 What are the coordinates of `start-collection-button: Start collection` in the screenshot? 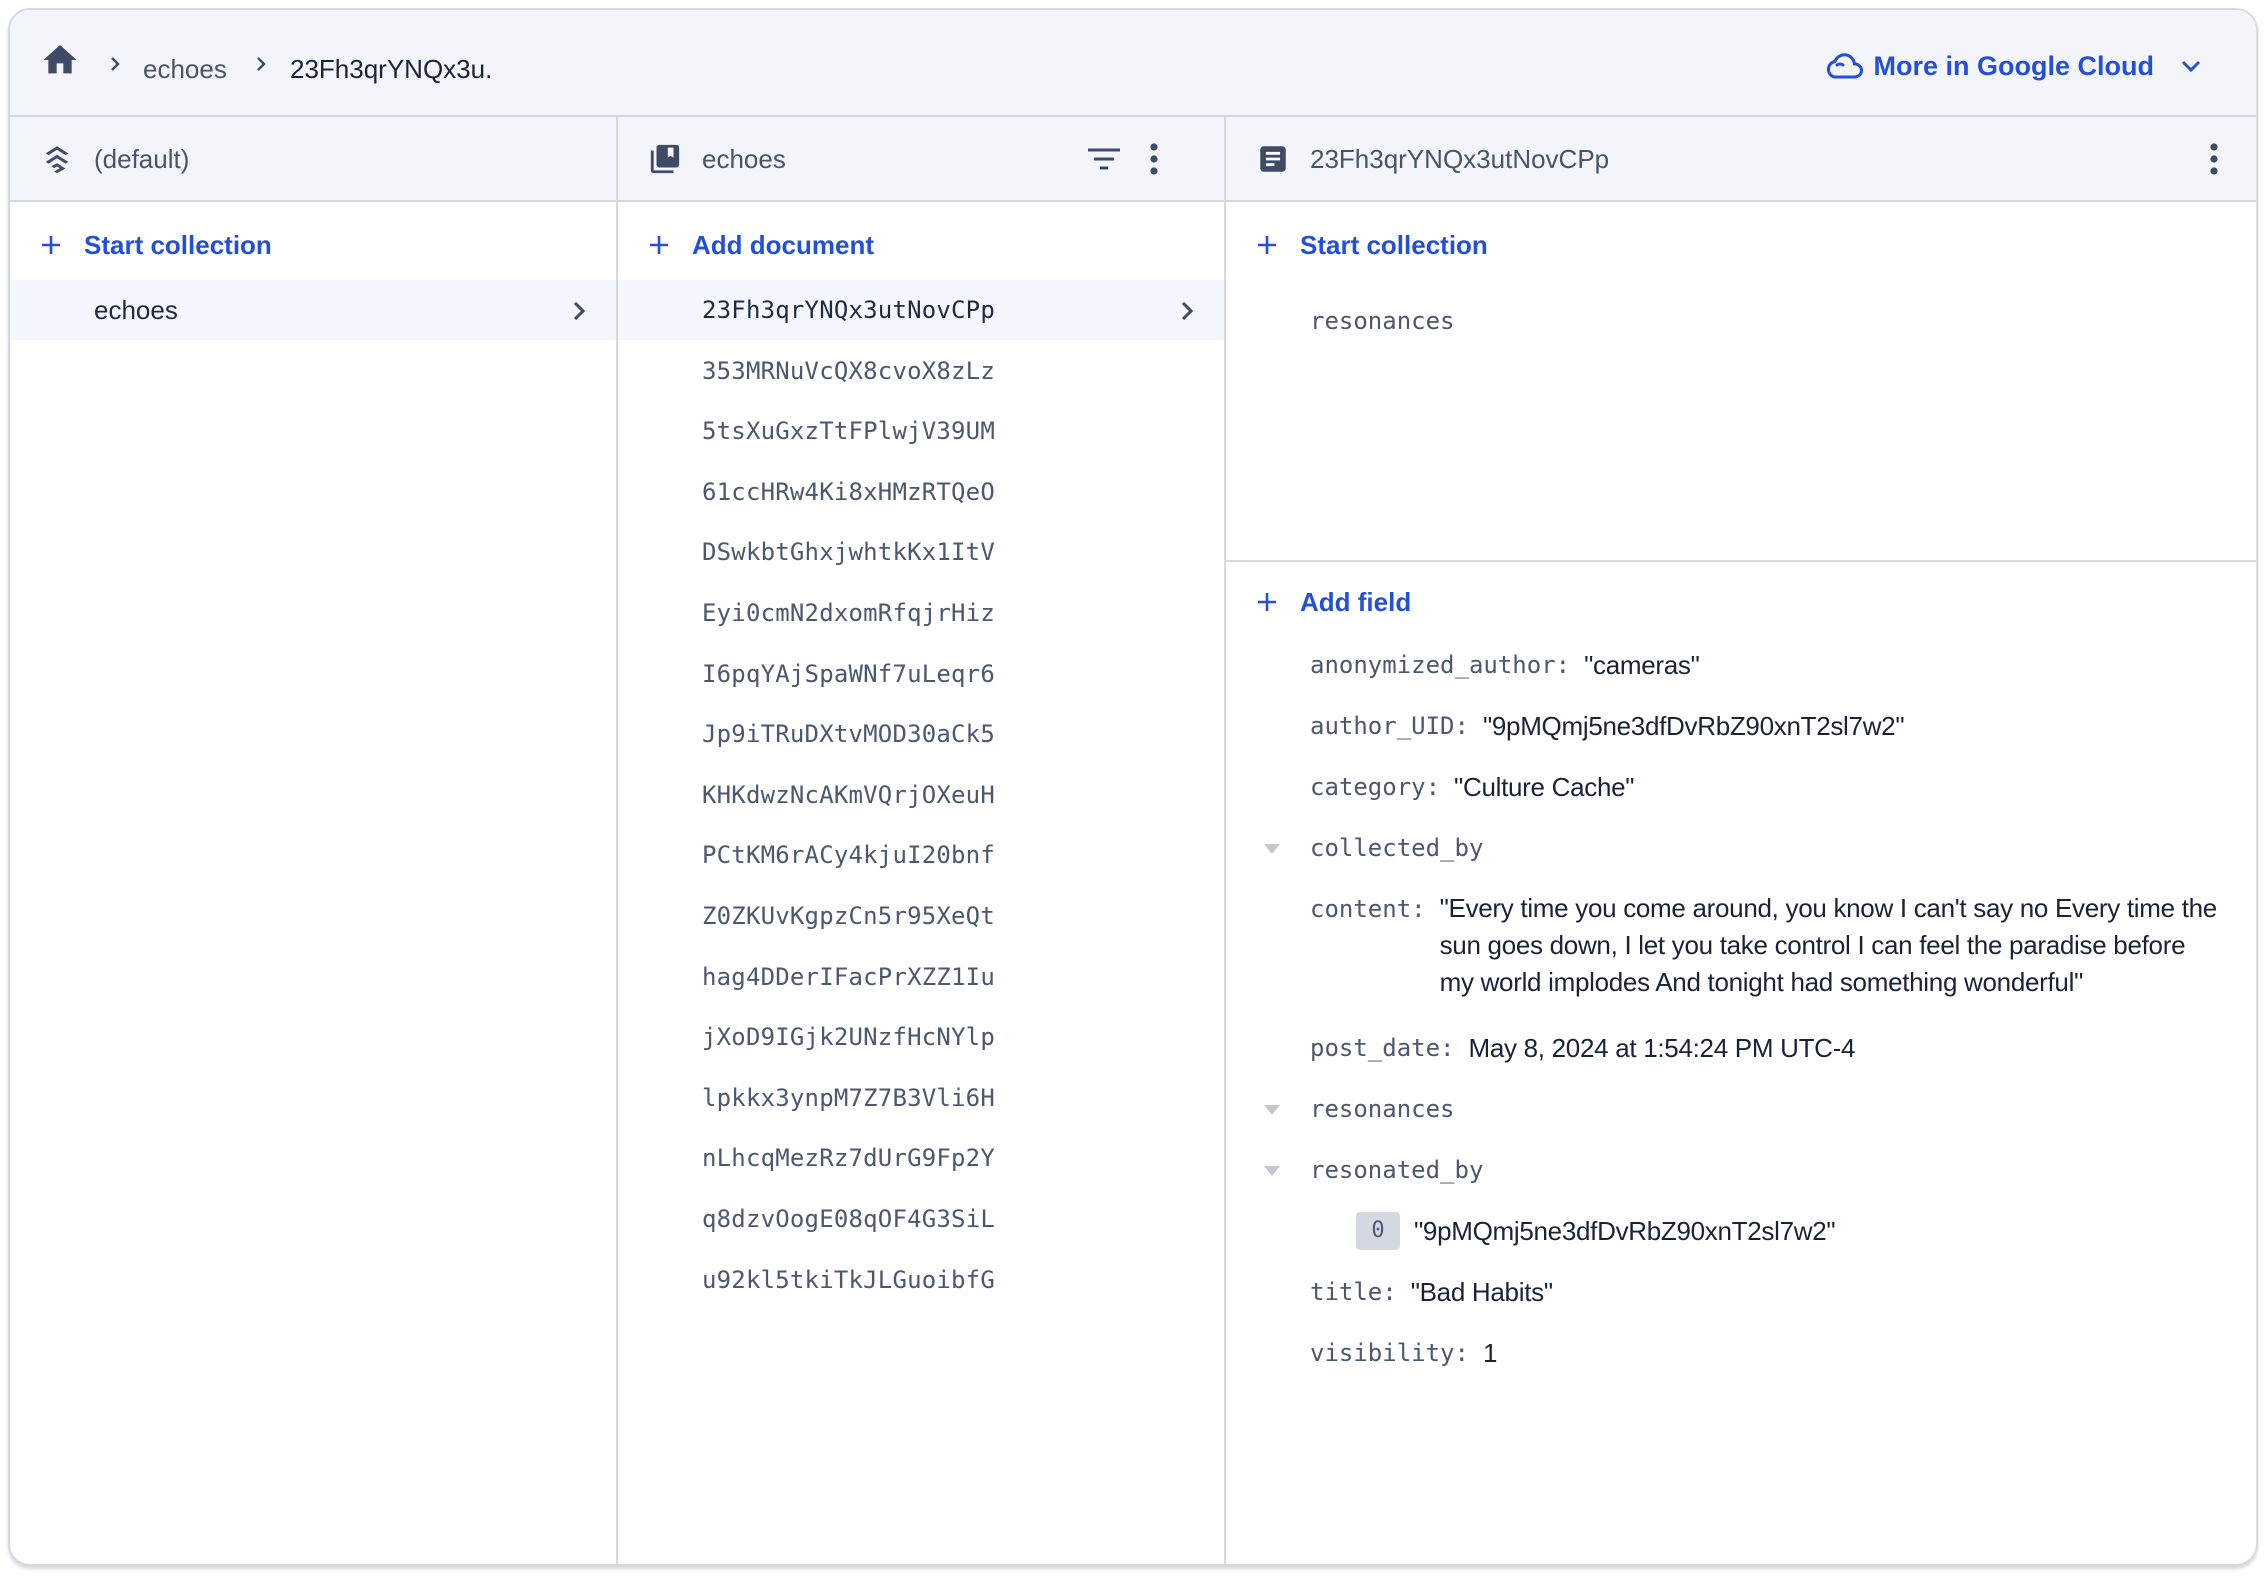 It's located at (156, 245).